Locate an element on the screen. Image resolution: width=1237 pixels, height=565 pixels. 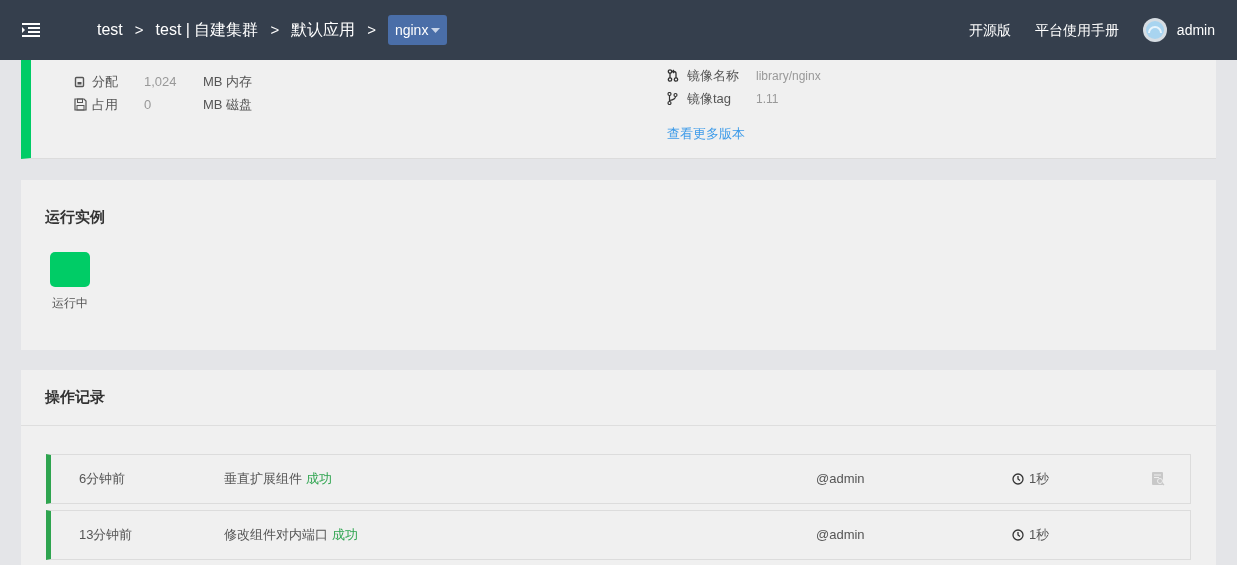
resource-label: 分配 is located at coordinates (105, 81).